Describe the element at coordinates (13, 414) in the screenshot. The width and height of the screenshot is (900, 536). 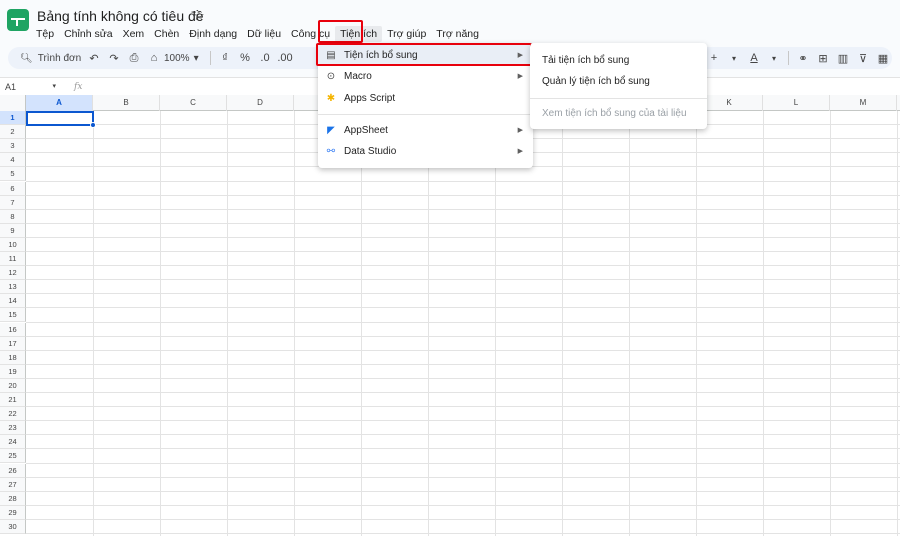
I see `row-header-22: 22` at that location.